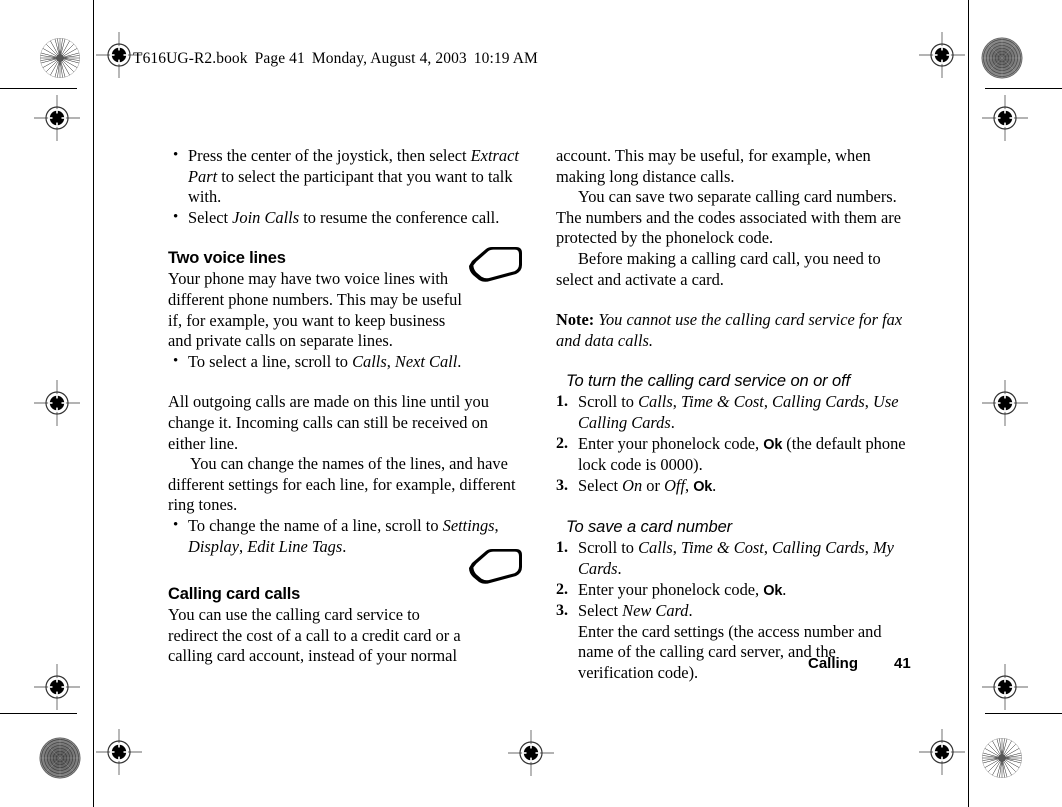 The height and width of the screenshot is (807, 1062). I want to click on select-line-text-a: To select a line, scroll to, so click(270, 361).